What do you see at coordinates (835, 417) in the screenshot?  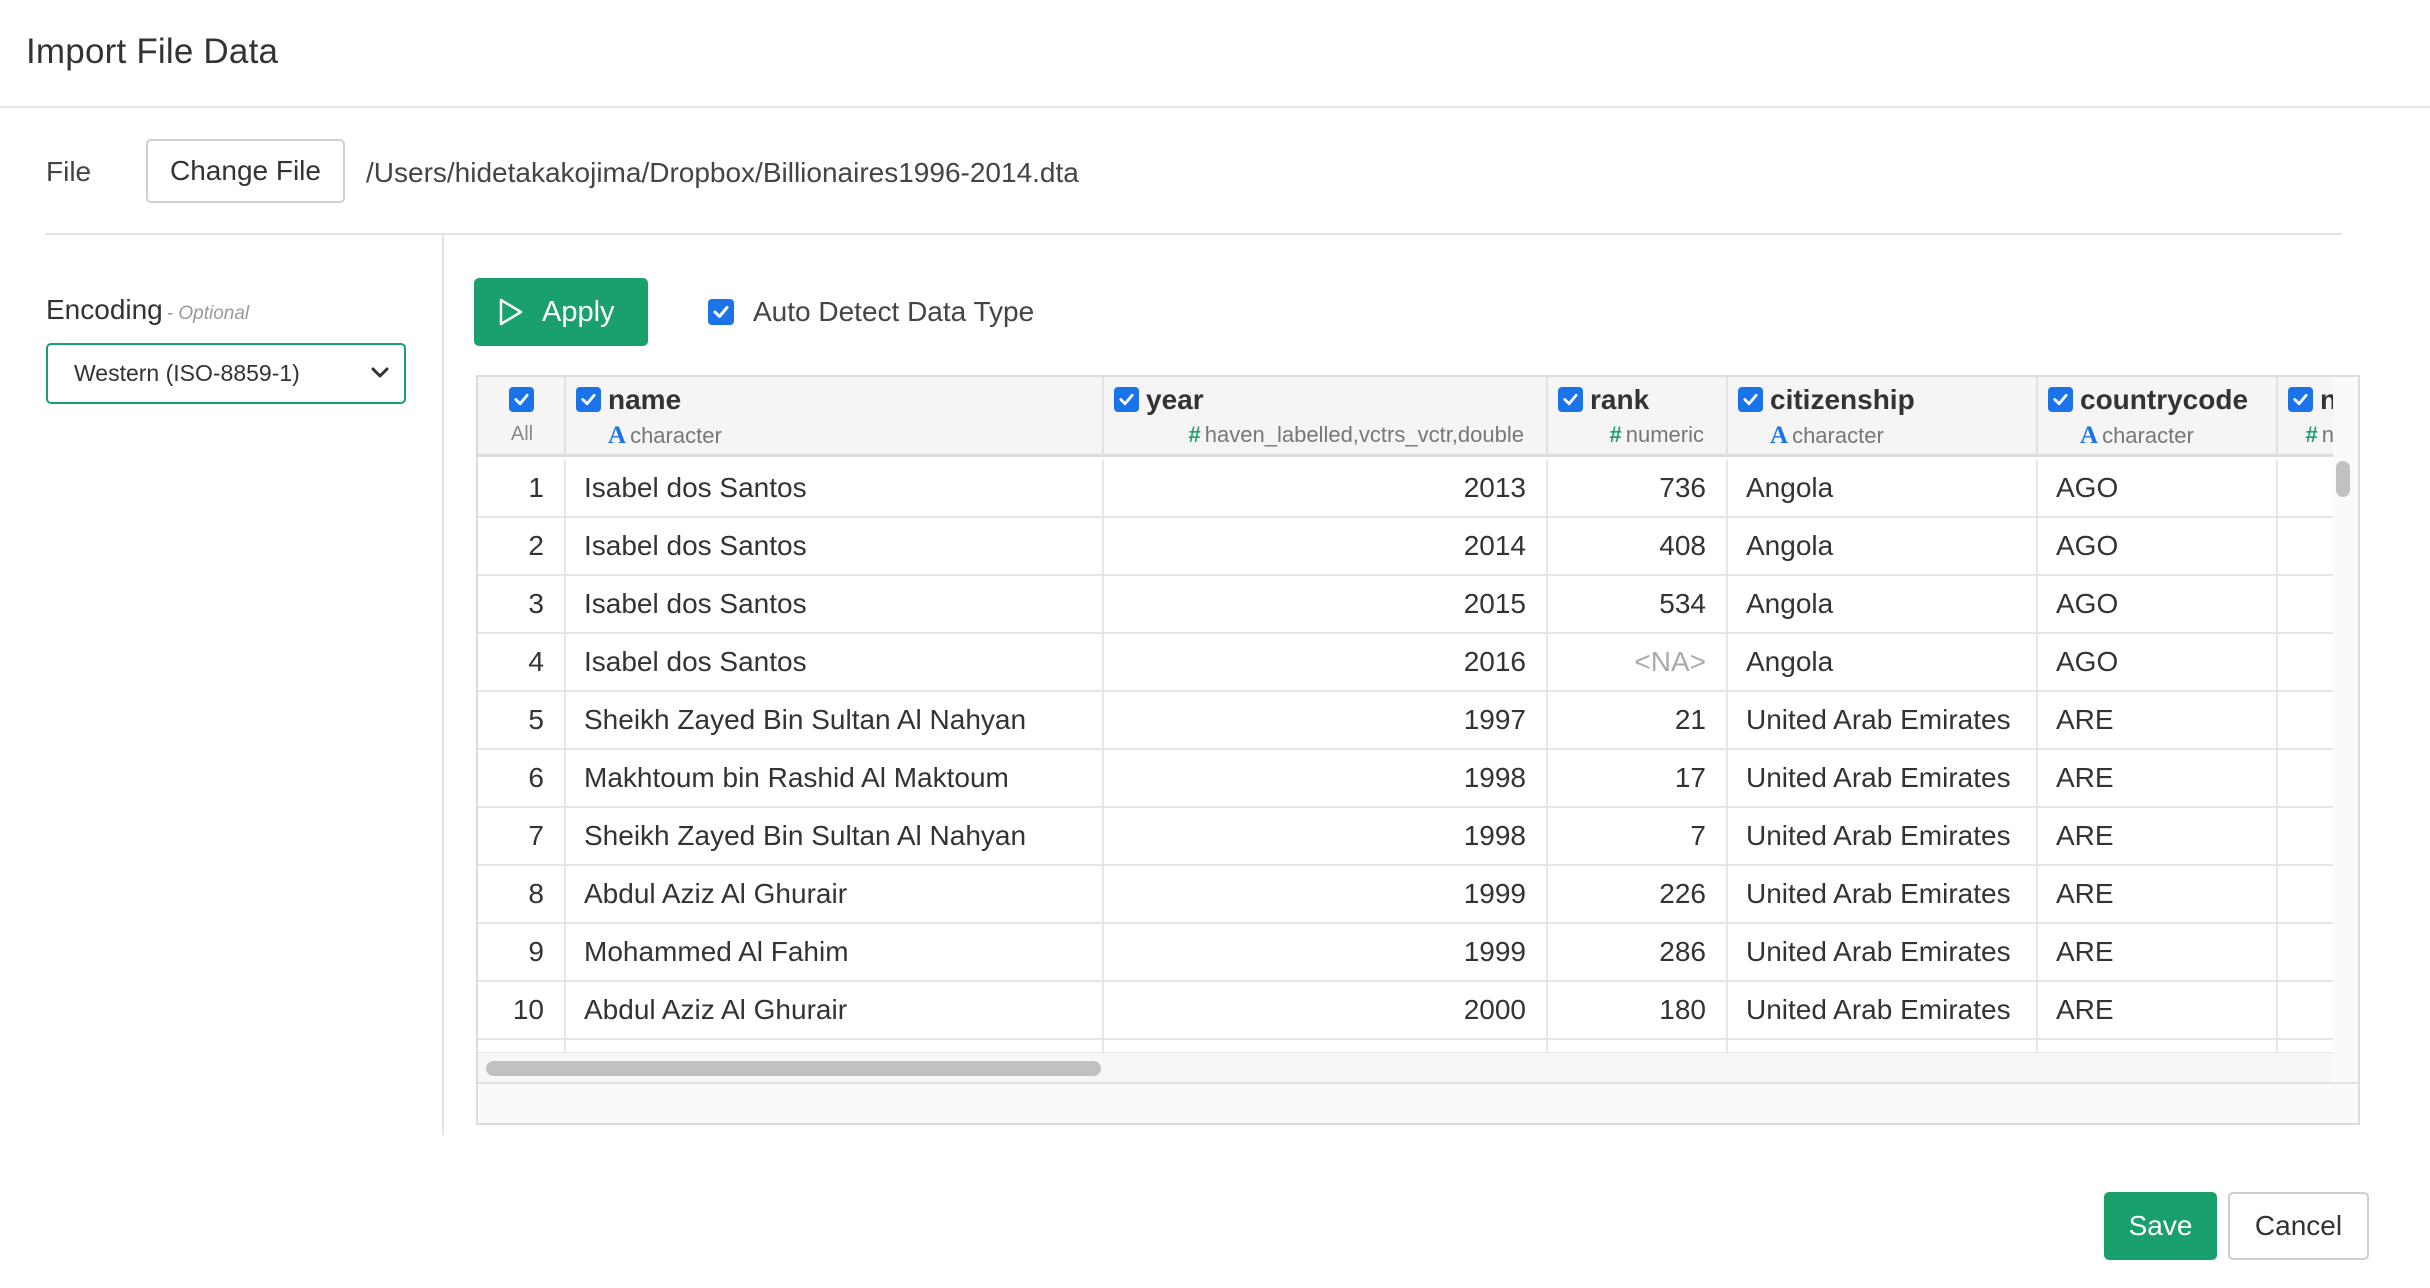 I see `column-header-name: name Acharacter` at bounding box center [835, 417].